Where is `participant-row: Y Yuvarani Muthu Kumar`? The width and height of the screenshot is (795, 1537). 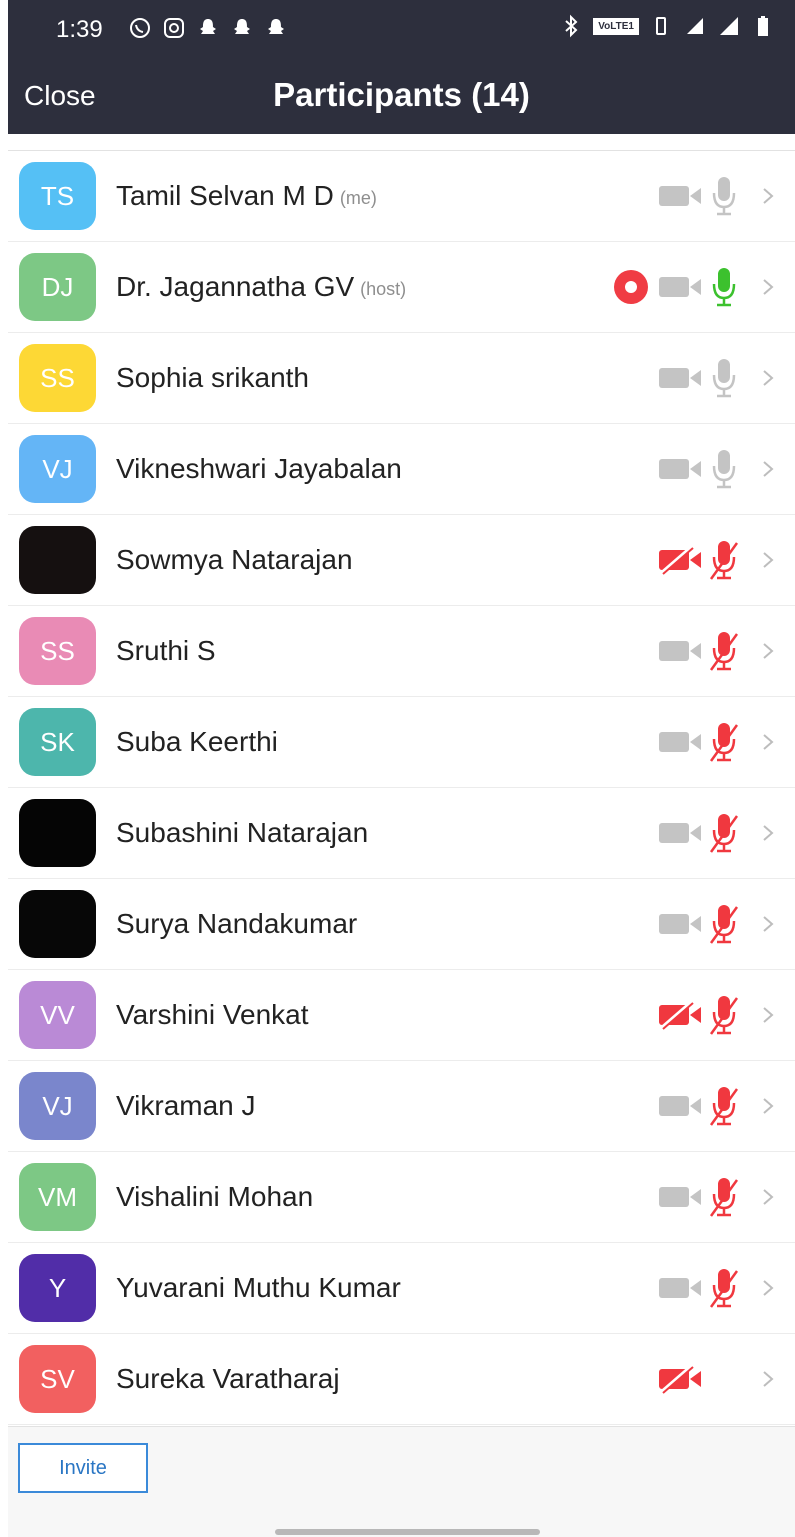 participant-row: Y Yuvarani Muthu Kumar is located at coordinates (401, 1288).